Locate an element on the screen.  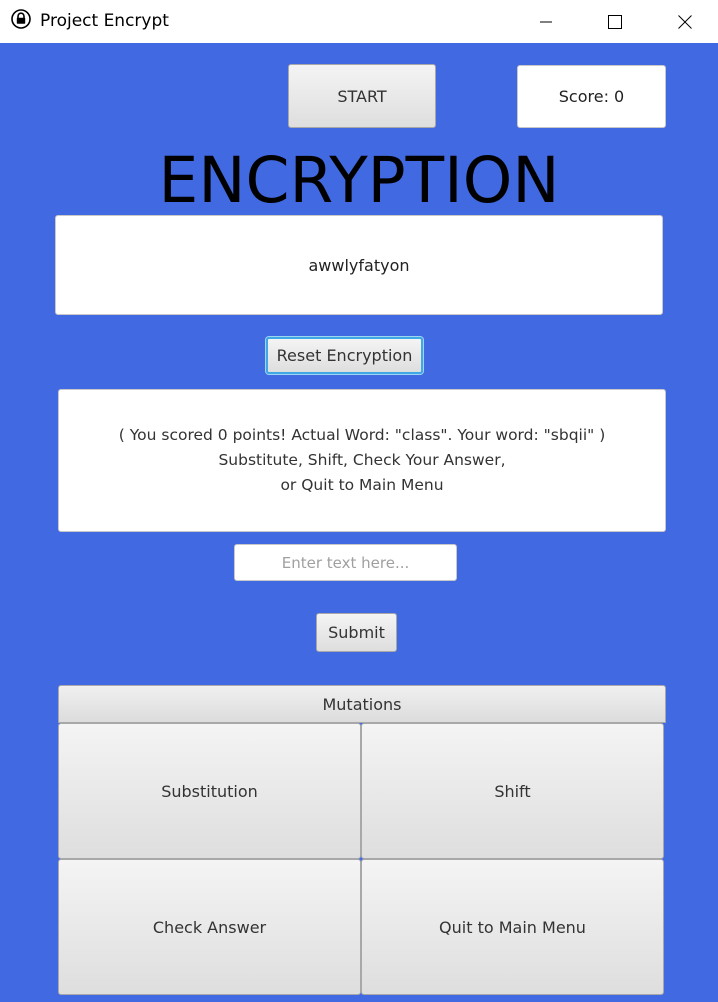
score-display: Score: 0 is located at coordinates (591, 96).